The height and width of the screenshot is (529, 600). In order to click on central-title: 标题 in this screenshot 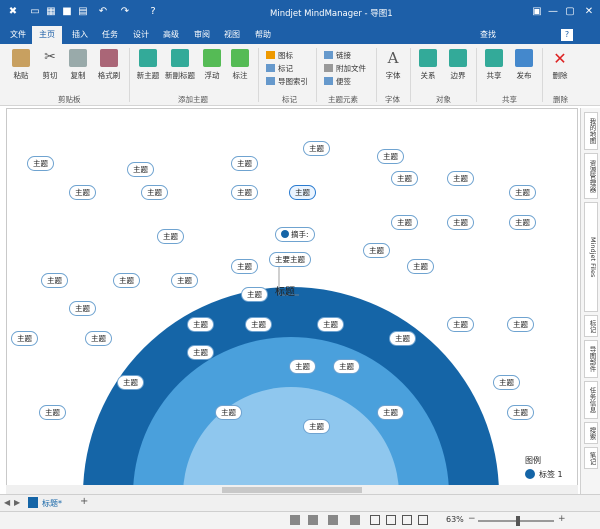, I will do `click(285, 290)`.